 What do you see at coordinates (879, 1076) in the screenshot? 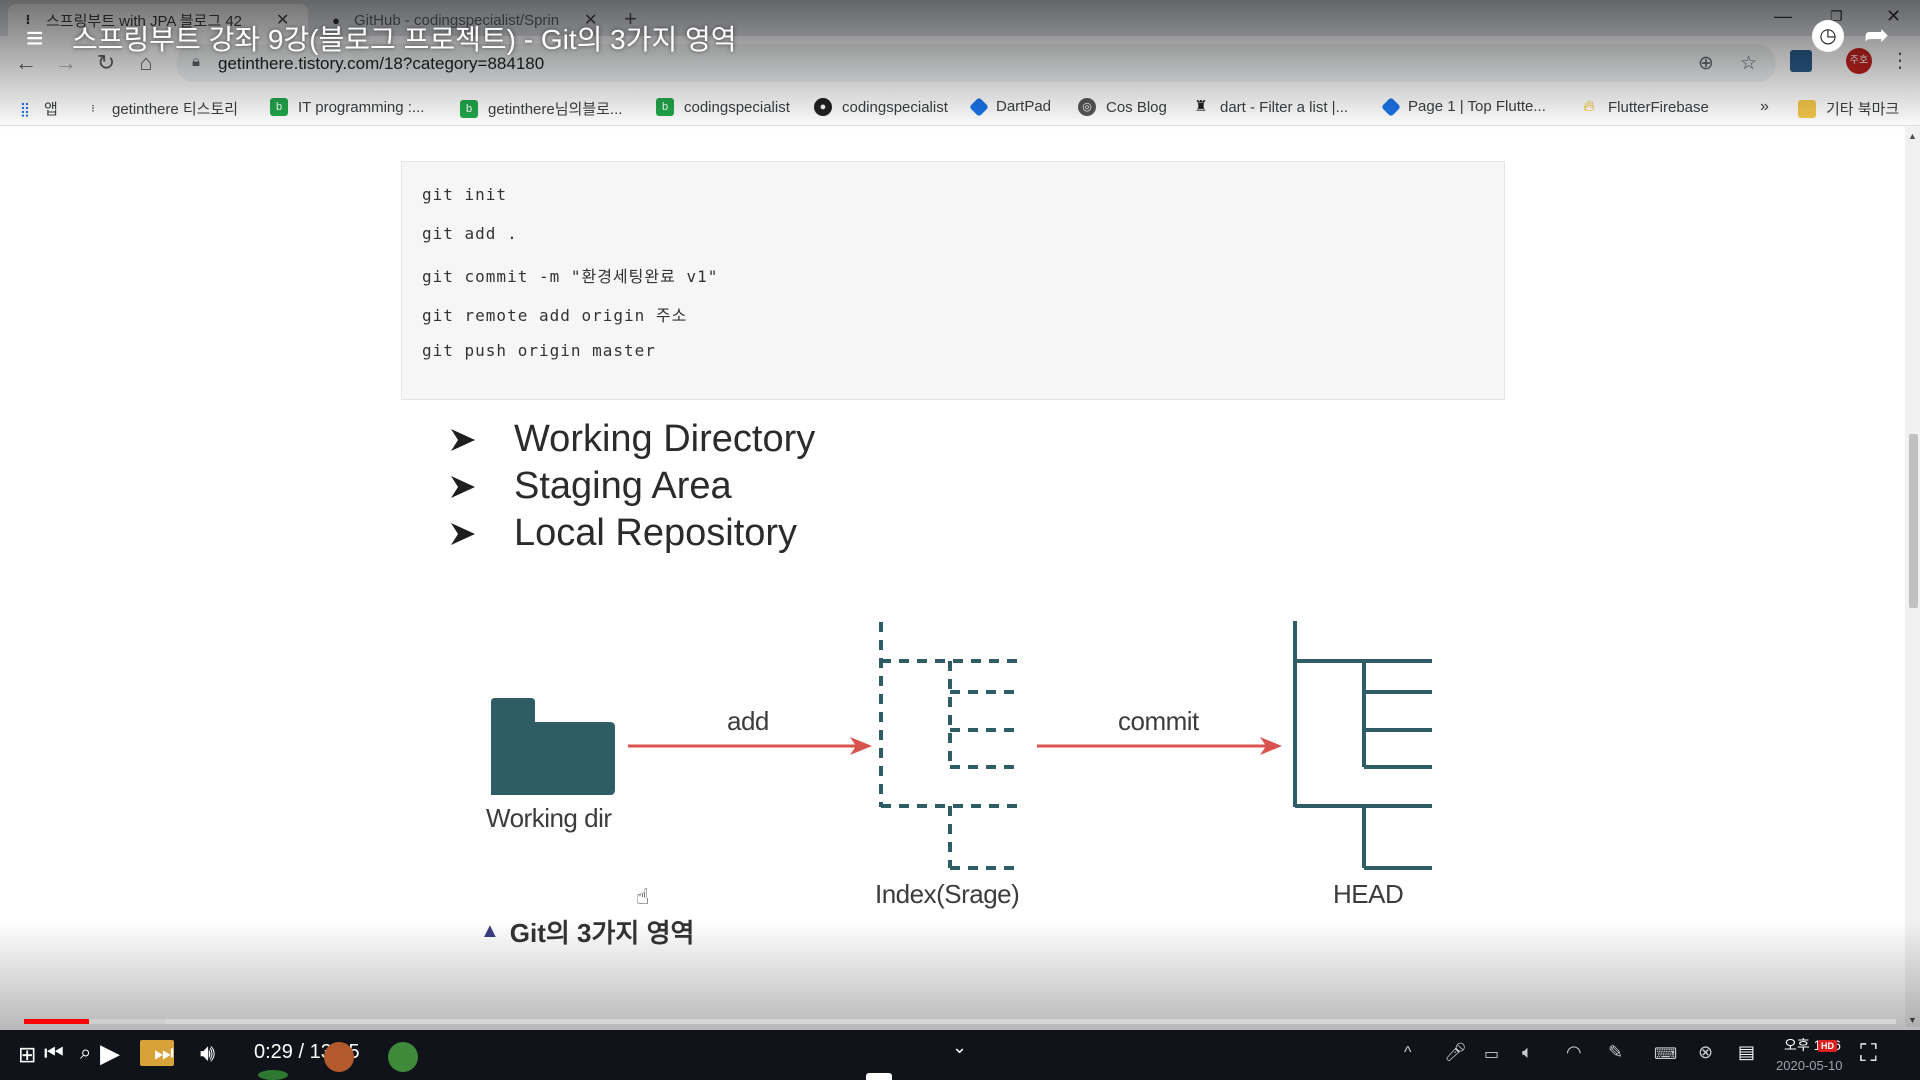
I see `indicator` at bounding box center [879, 1076].